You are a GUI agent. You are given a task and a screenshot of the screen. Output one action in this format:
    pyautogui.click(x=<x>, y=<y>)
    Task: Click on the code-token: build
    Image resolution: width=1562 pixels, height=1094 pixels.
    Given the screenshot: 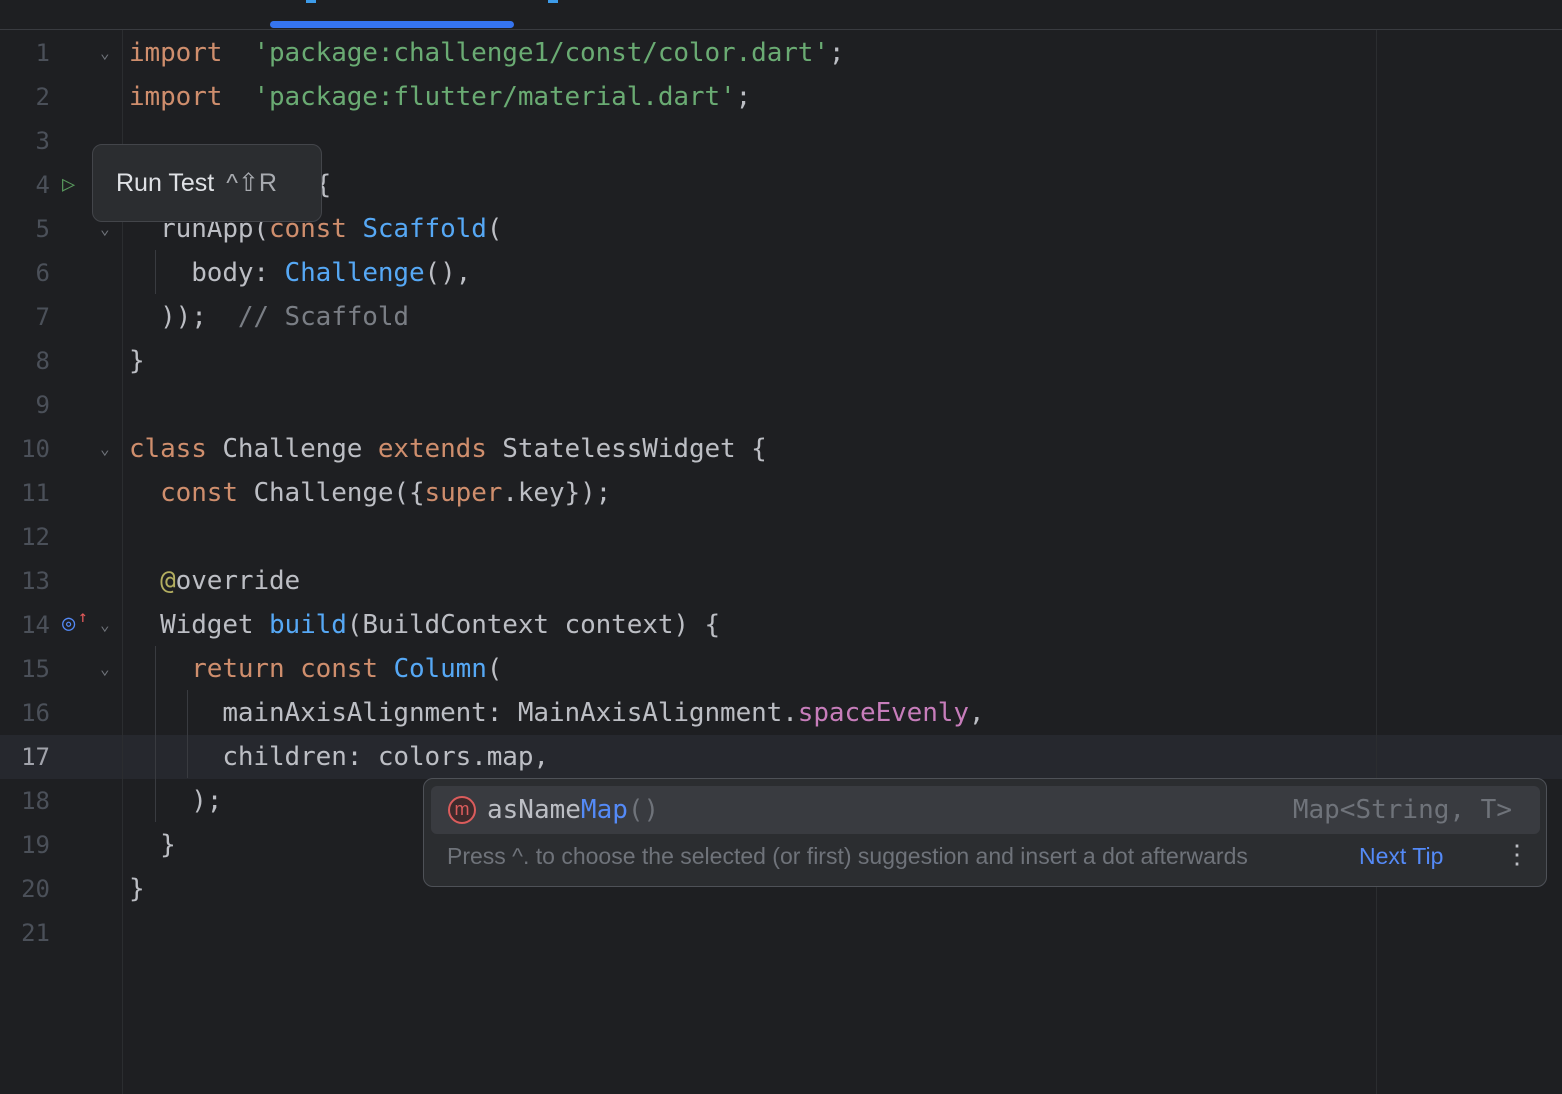 What is the action you would take?
    pyautogui.click(x=307, y=625)
    